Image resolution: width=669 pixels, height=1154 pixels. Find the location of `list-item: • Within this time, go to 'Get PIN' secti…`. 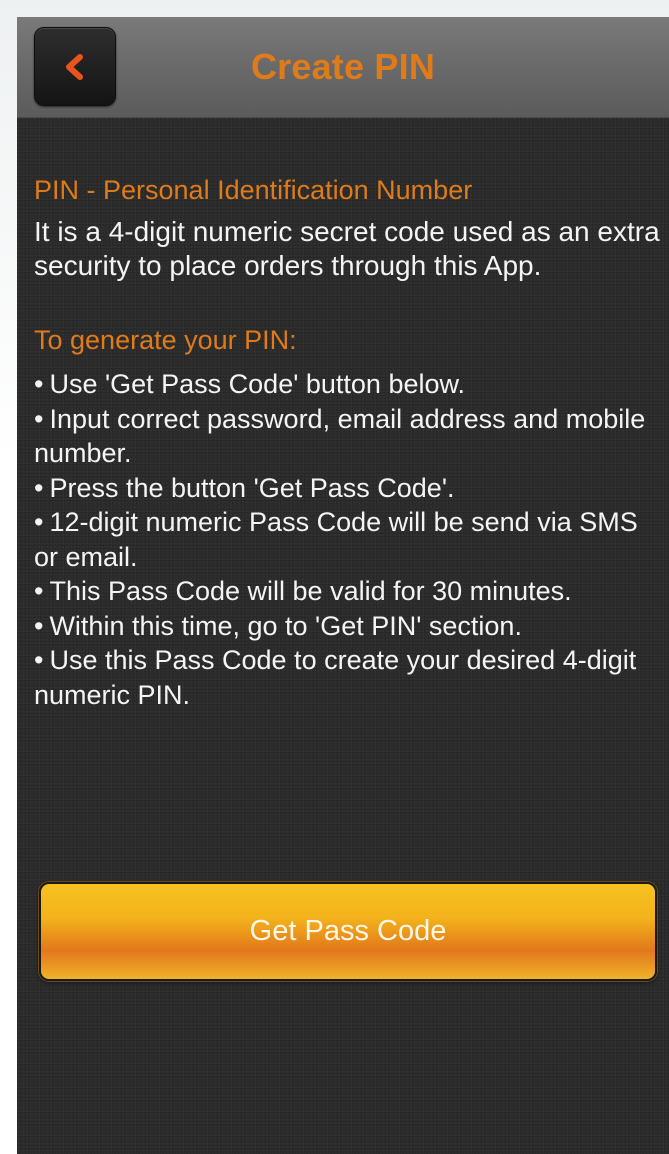

list-item: • Within this time, go to 'Get PIN' secti… is located at coordinates (278, 625).